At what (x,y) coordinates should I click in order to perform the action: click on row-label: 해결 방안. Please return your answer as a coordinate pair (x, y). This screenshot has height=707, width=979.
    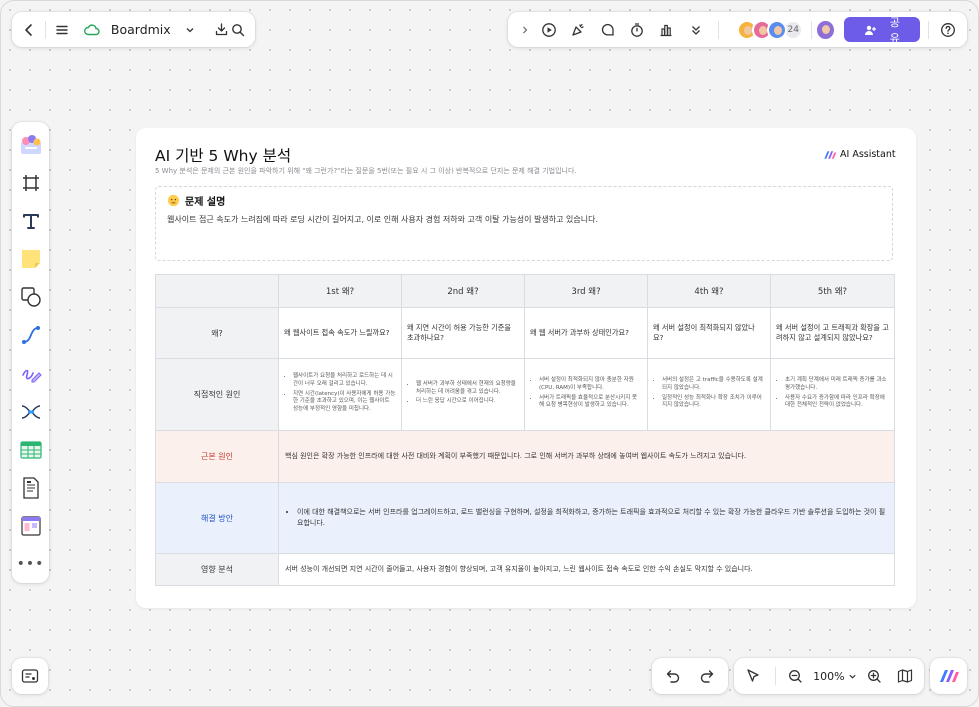
    Looking at the image, I should click on (217, 518).